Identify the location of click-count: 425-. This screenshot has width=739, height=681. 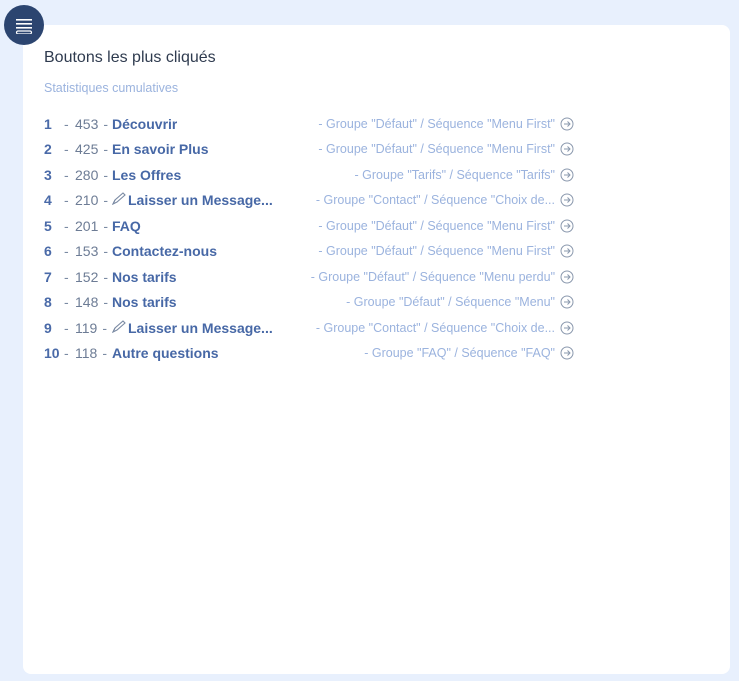
(93, 149).